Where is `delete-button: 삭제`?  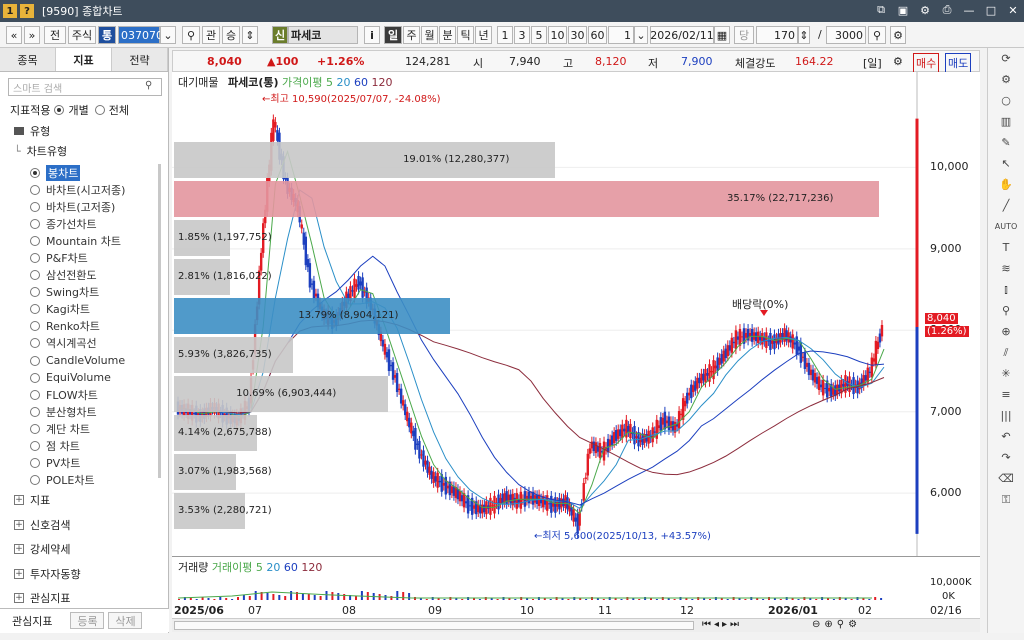
delete-button: 삭제 is located at coordinates (125, 620).